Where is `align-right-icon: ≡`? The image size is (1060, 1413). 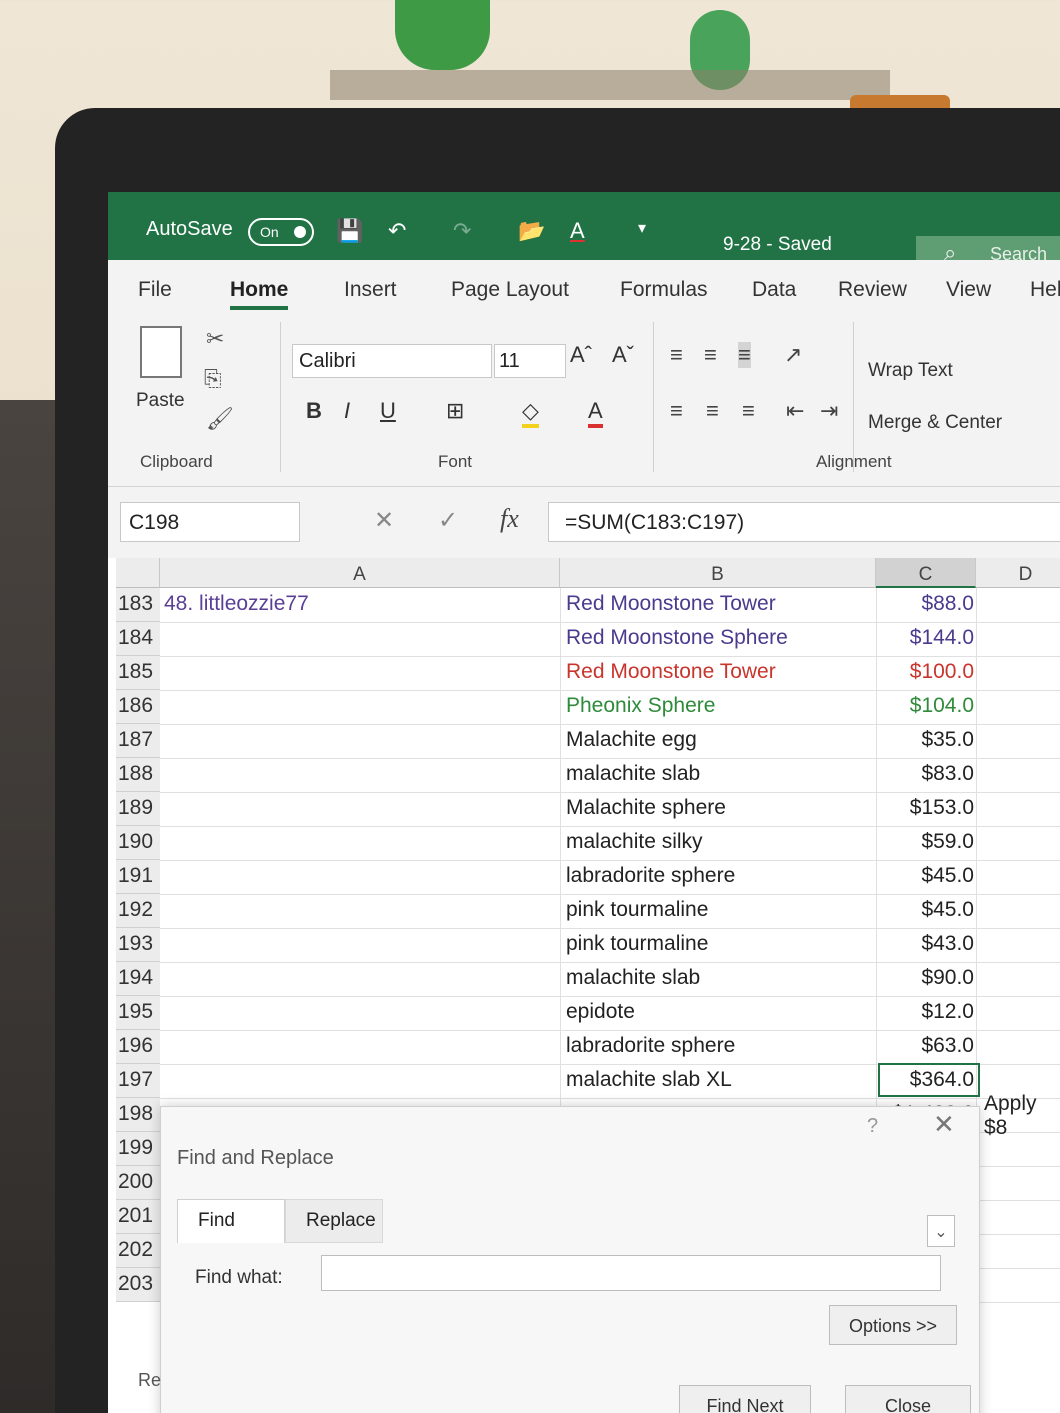
align-right-icon: ≡ is located at coordinates (748, 411).